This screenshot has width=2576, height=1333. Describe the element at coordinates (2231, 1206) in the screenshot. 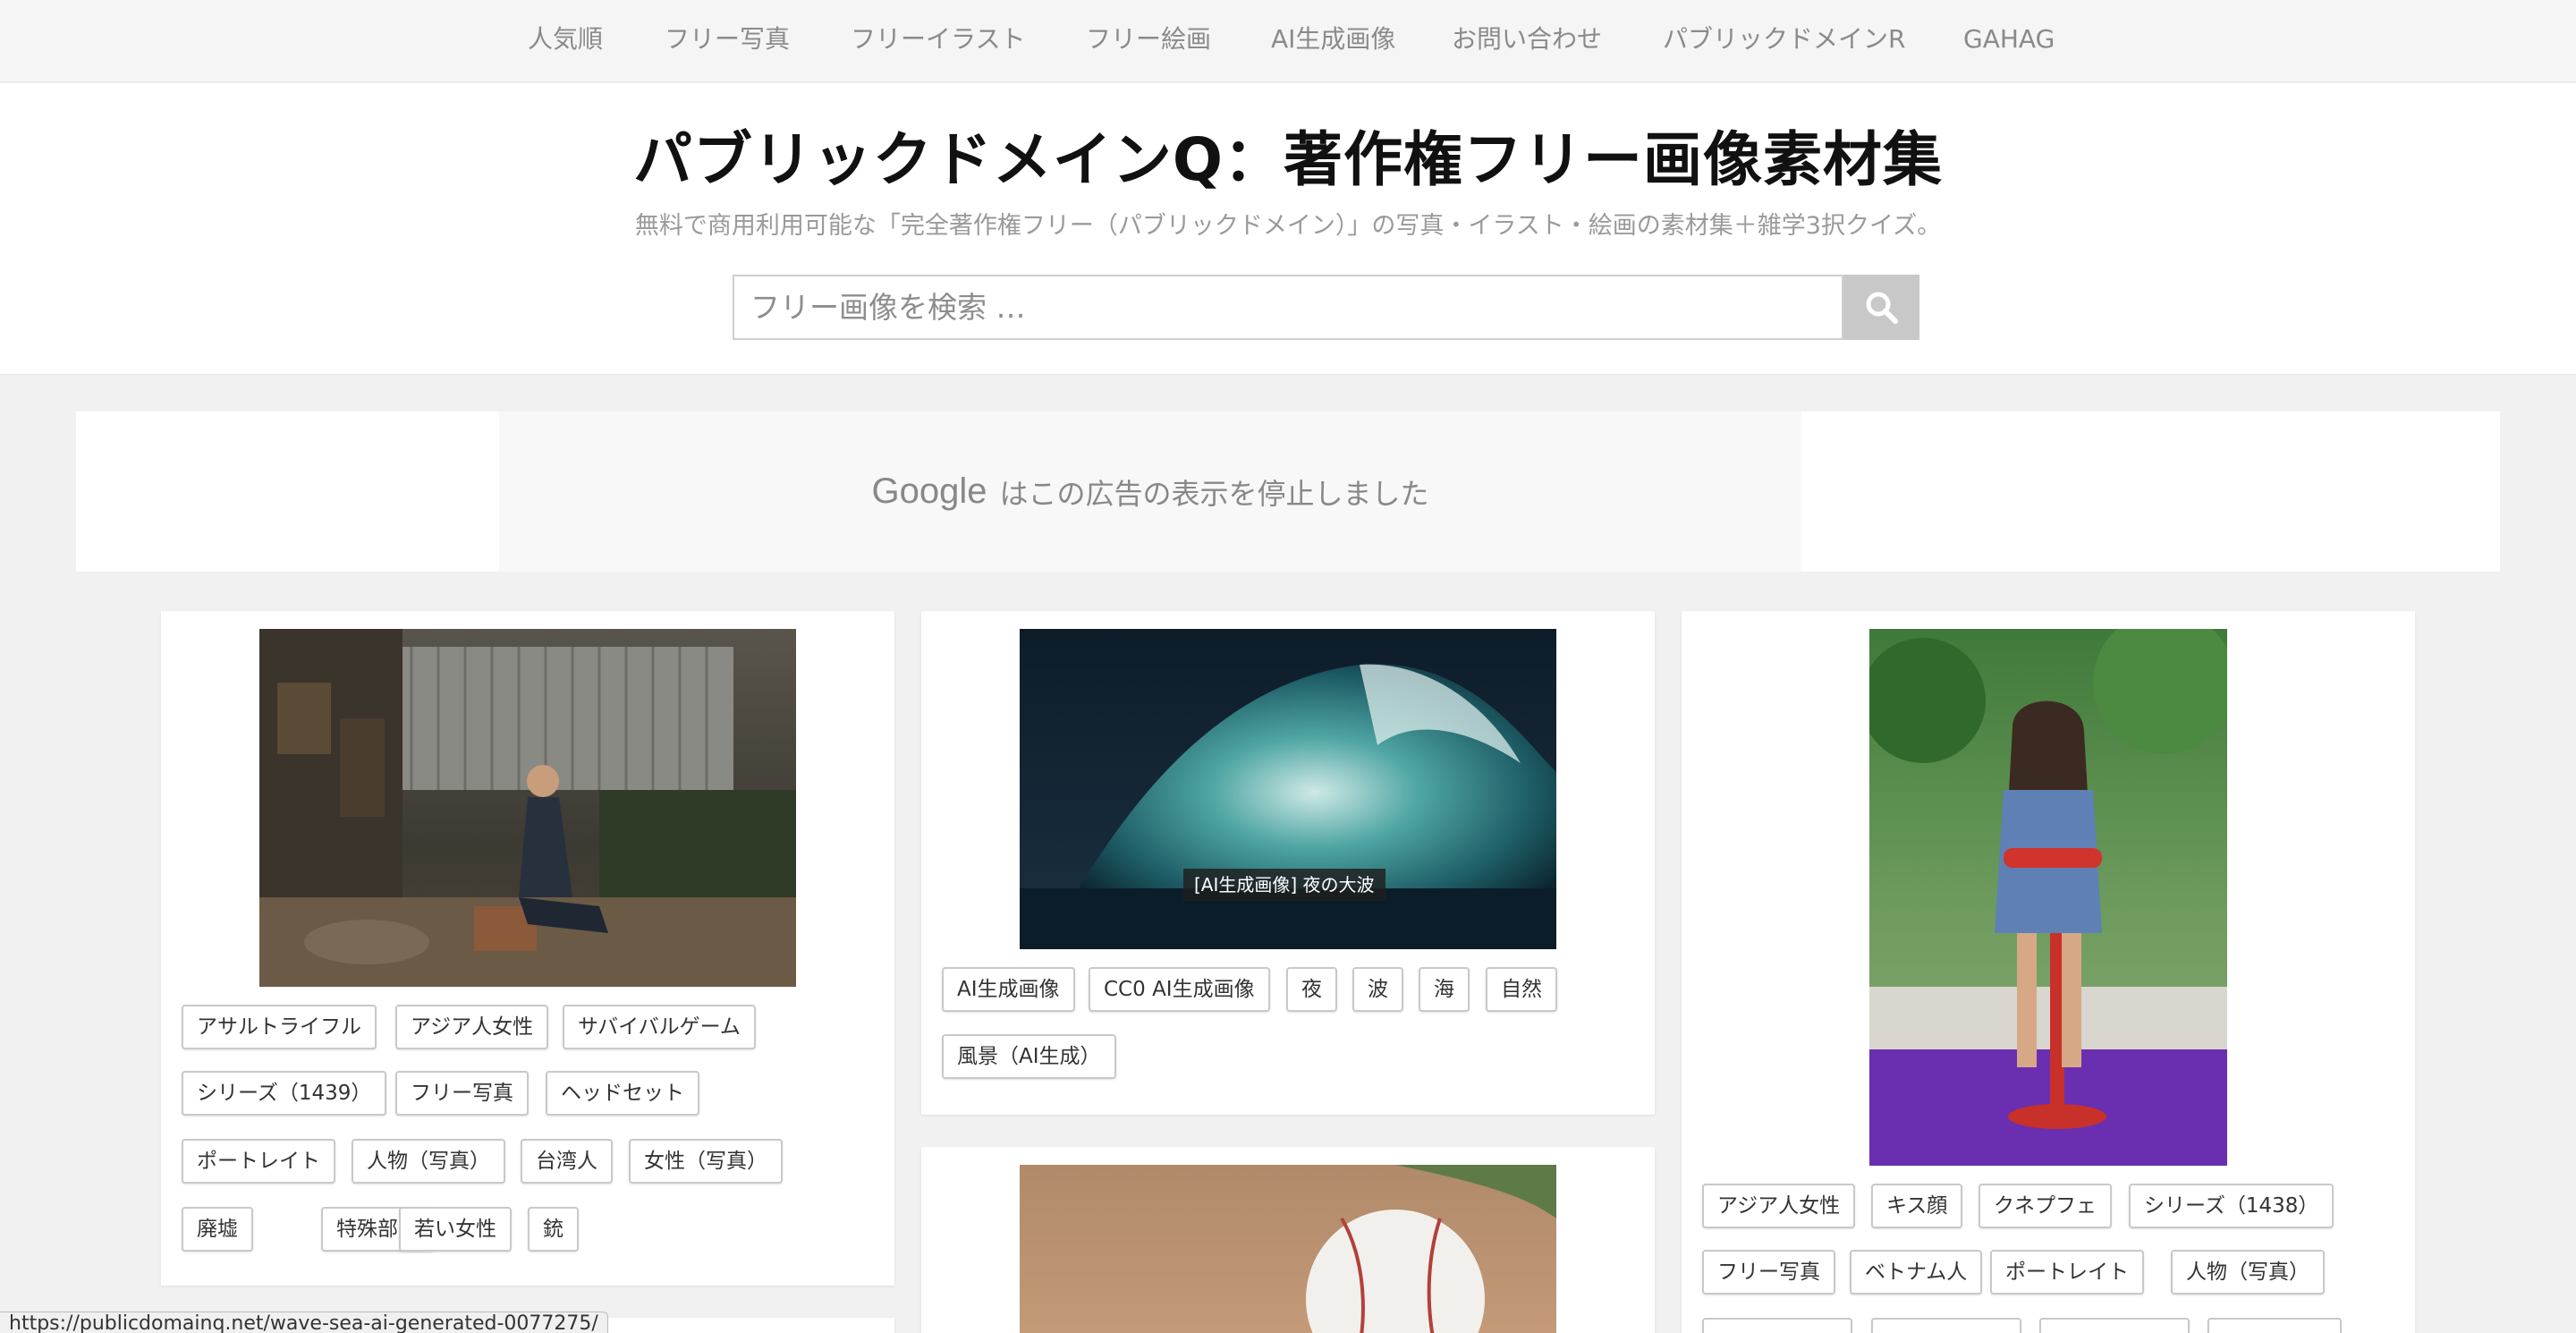

I see `tag: シリーズ（1438）` at that location.